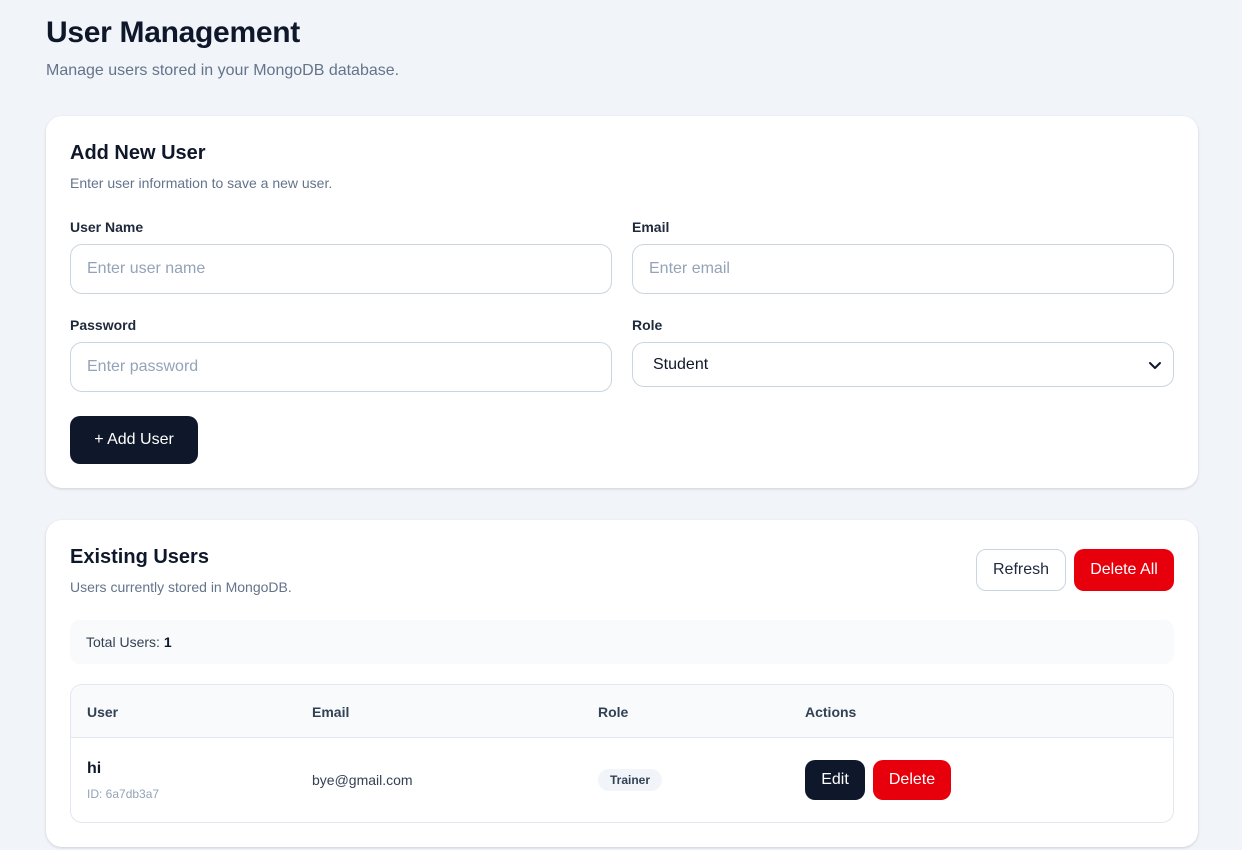 This screenshot has width=1242, height=850. I want to click on role-cell: Trainer, so click(630, 780).